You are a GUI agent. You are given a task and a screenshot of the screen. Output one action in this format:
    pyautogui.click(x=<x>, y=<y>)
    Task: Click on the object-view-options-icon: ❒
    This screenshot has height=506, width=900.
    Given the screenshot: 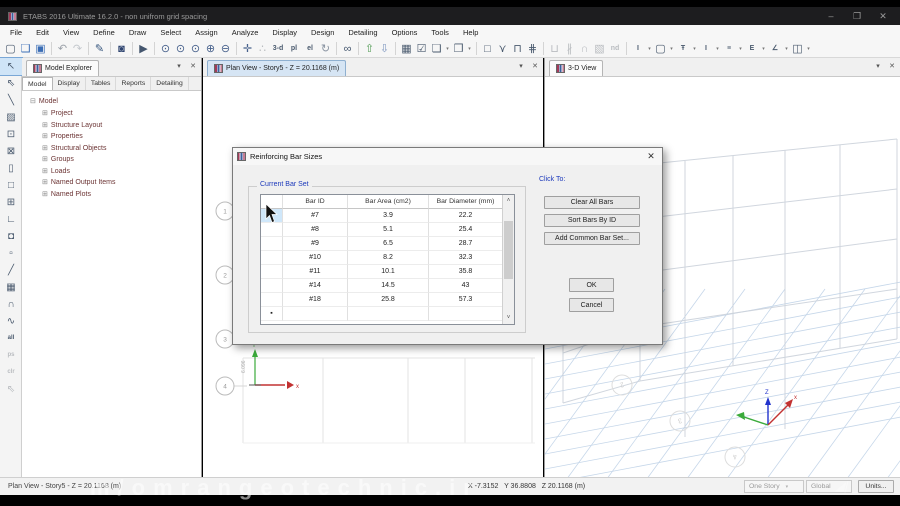 What is the action you would take?
    pyautogui.click(x=458, y=49)
    